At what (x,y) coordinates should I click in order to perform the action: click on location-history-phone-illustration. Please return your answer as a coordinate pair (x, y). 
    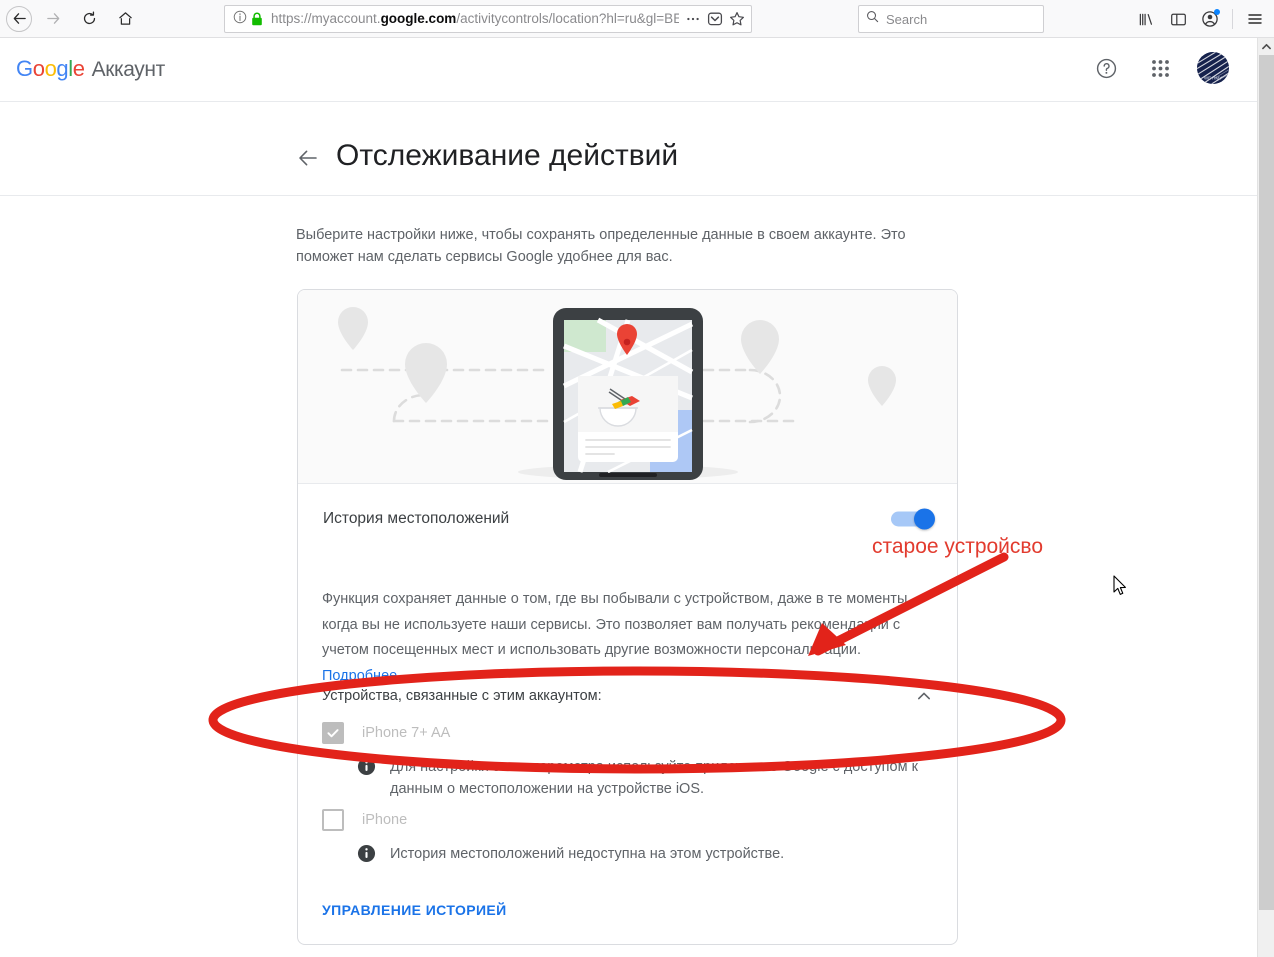
    Looking at the image, I should click on (627, 386).